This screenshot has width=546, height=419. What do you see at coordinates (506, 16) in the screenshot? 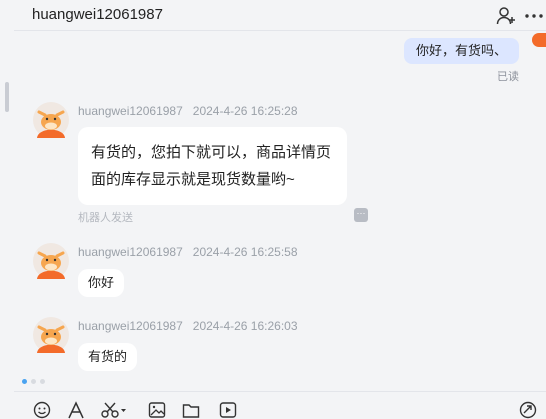
I see `add-user-icon` at bounding box center [506, 16].